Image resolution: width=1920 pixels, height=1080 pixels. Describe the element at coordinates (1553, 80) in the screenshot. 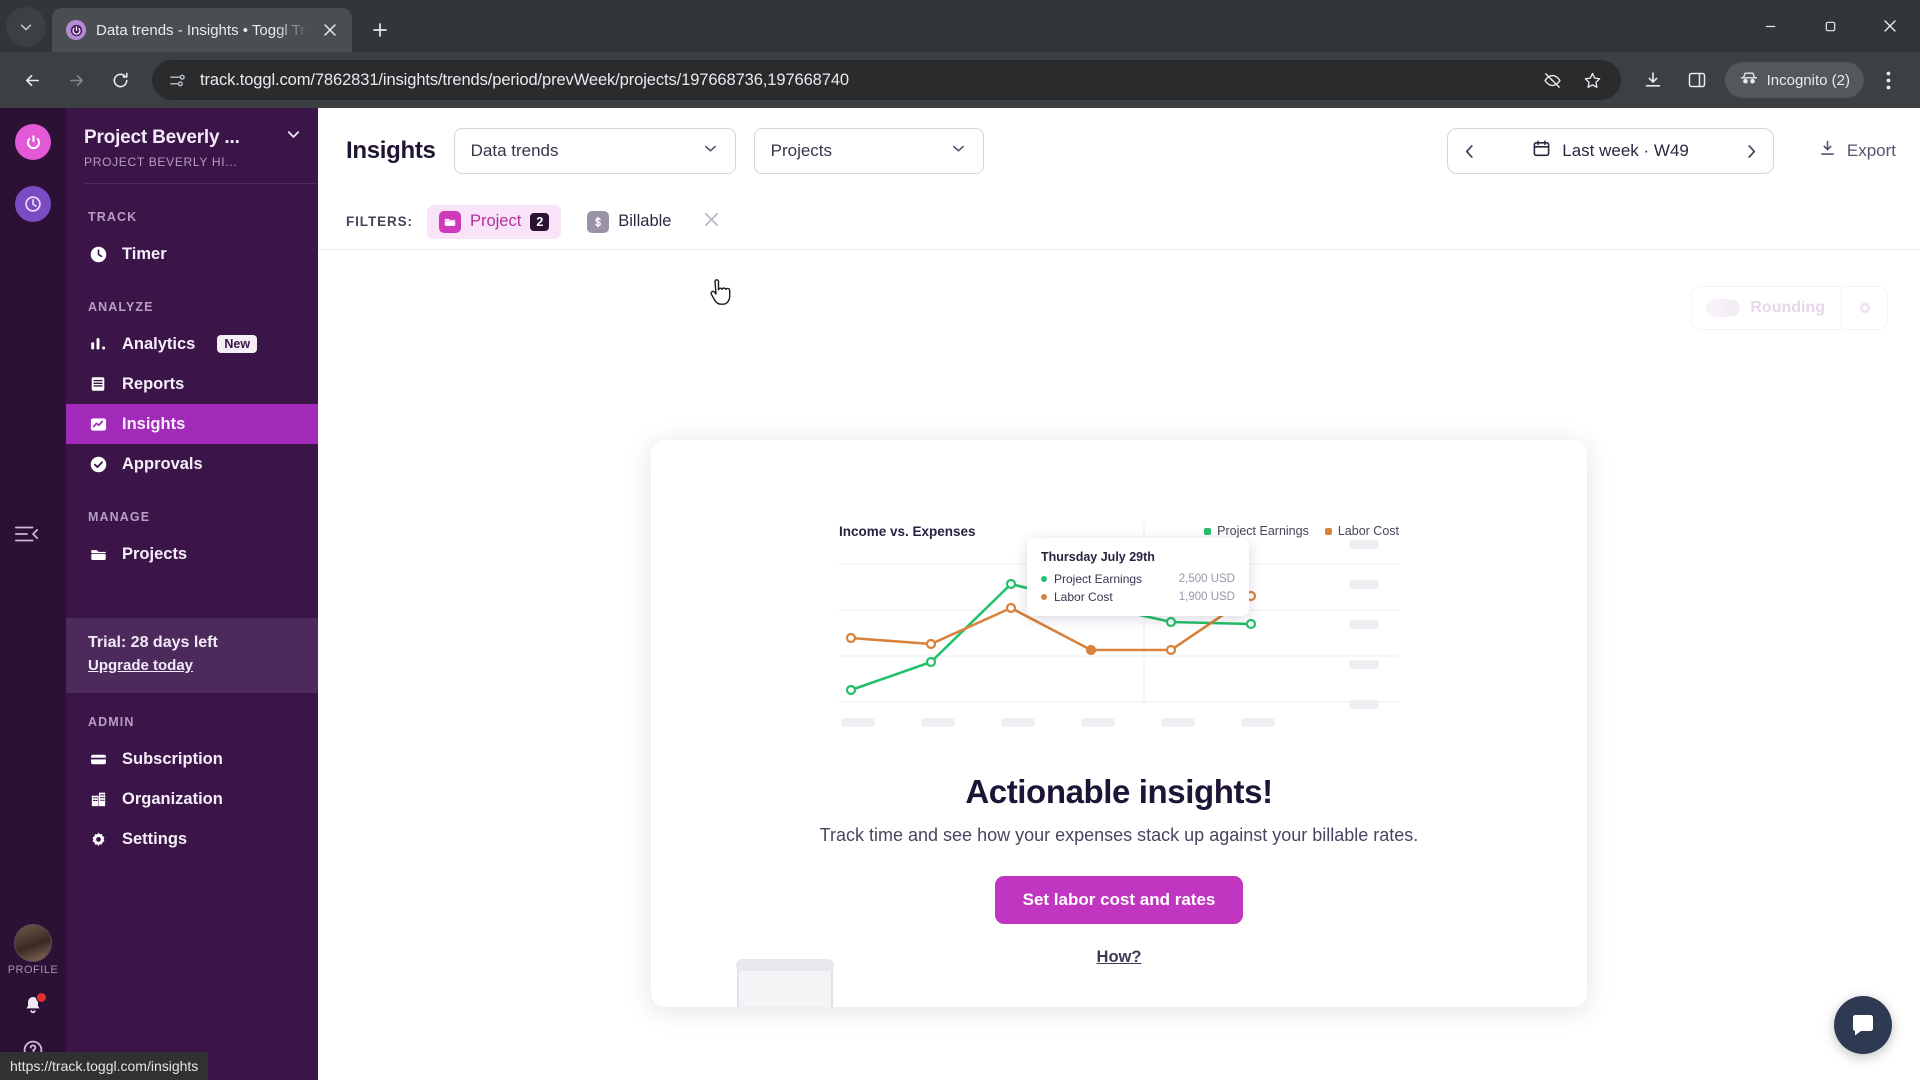

I see `eye-slash-icon` at that location.